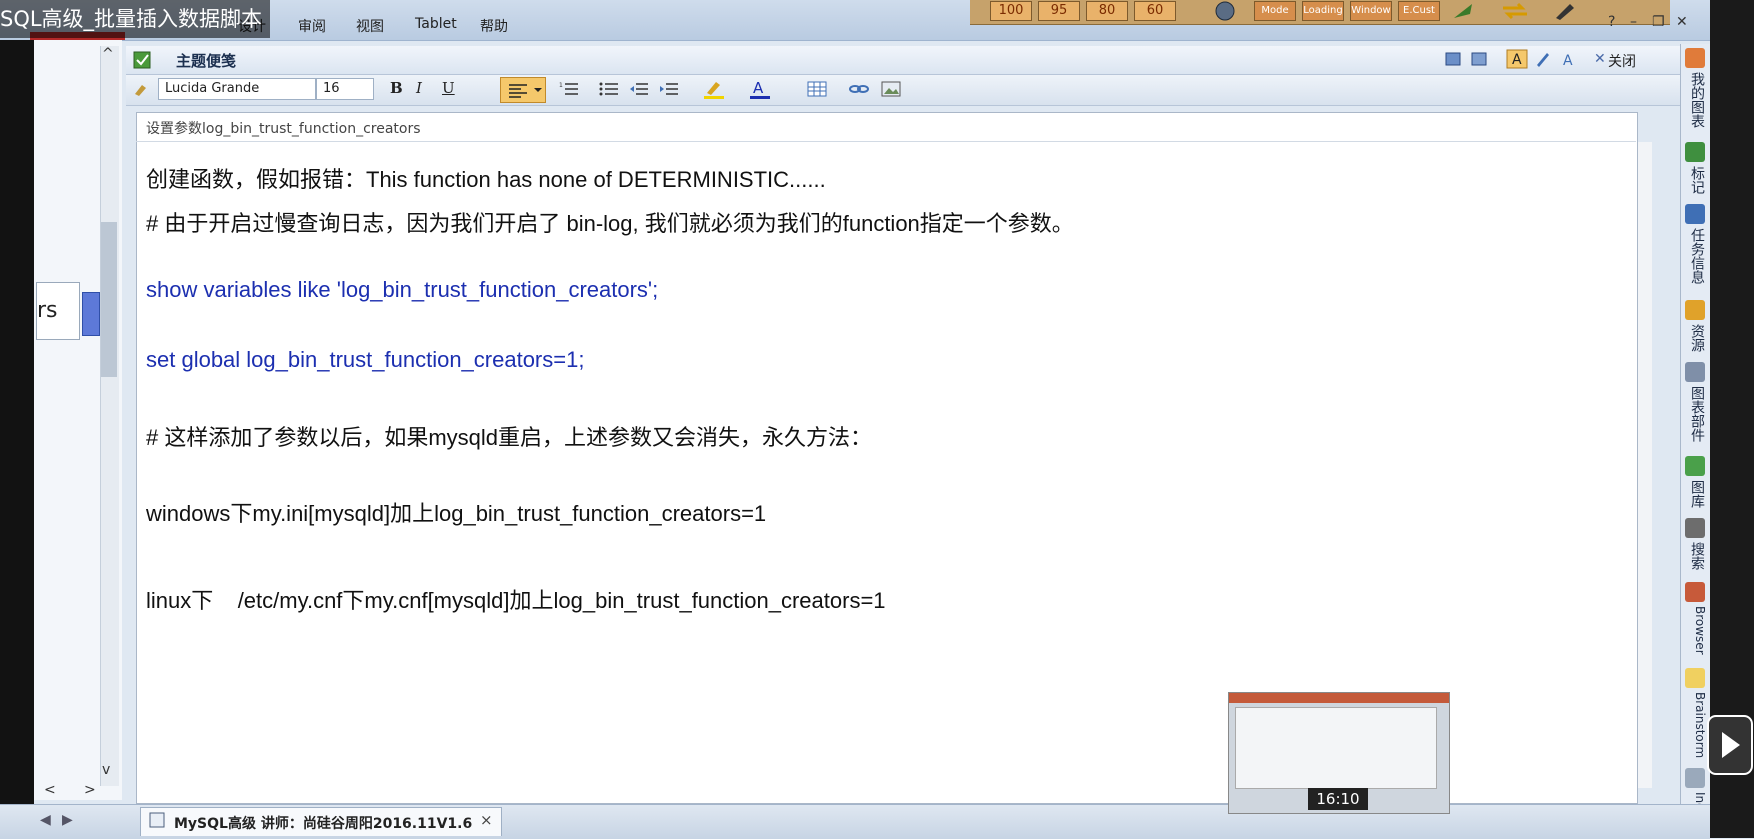 This screenshot has height=839, width=1754. What do you see at coordinates (1275, 11) in the screenshot?
I see `mode-button: Mode` at bounding box center [1275, 11].